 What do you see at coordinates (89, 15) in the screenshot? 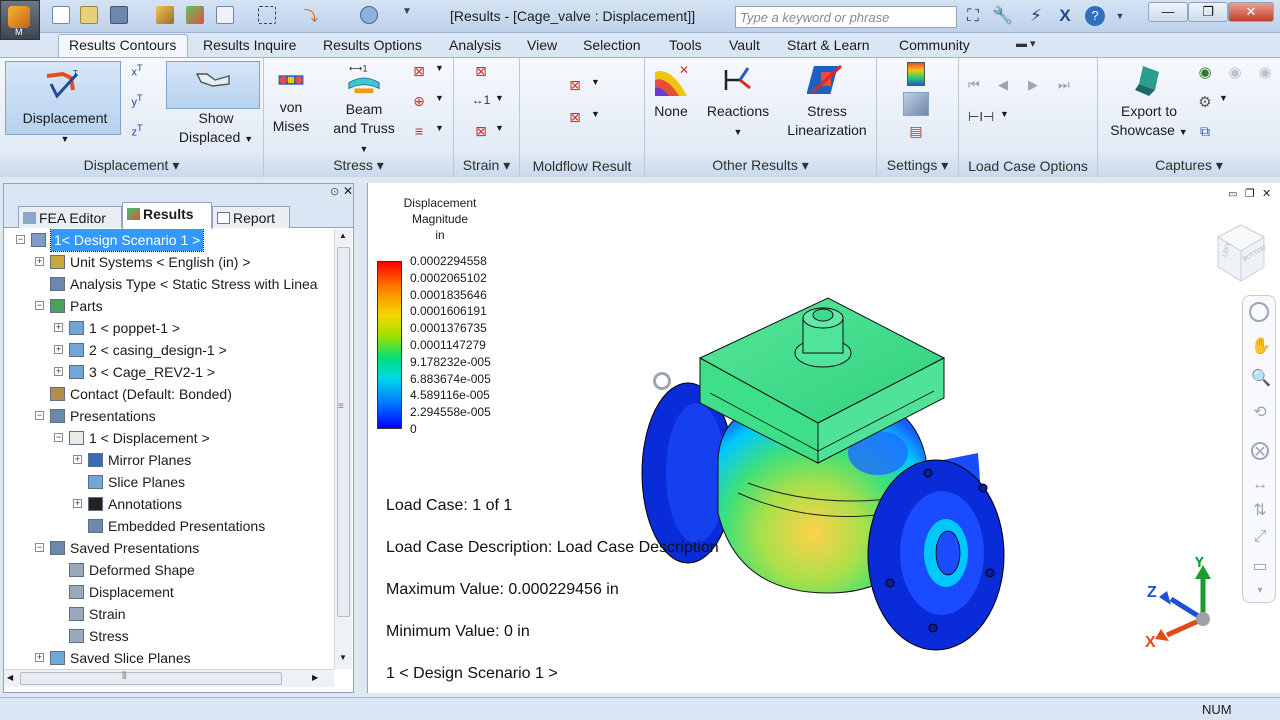
I see `open-folder-icon` at bounding box center [89, 15].